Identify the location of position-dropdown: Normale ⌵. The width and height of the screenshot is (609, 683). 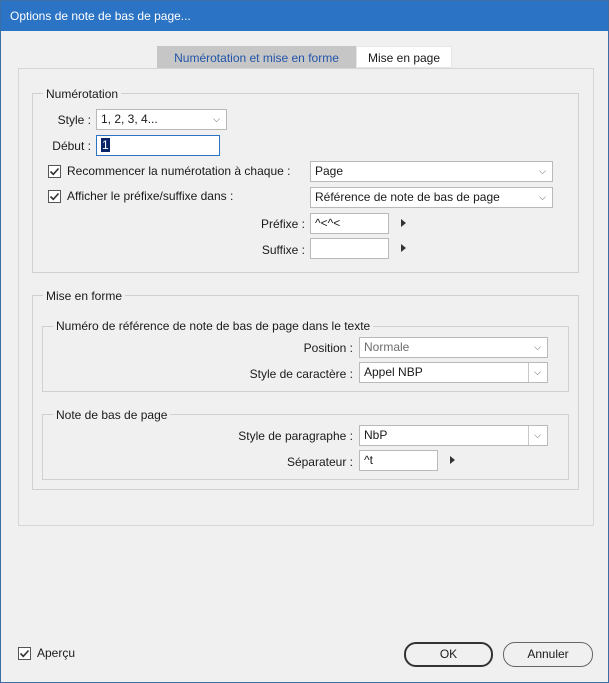
(453, 347).